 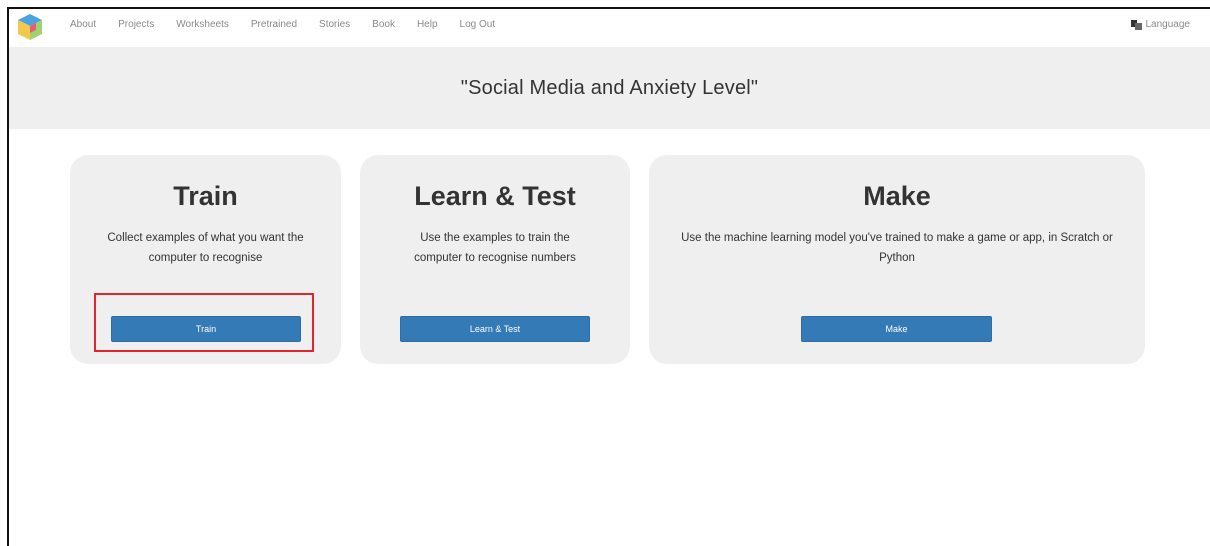 I want to click on language-selector: Language, so click(x=1160, y=24).